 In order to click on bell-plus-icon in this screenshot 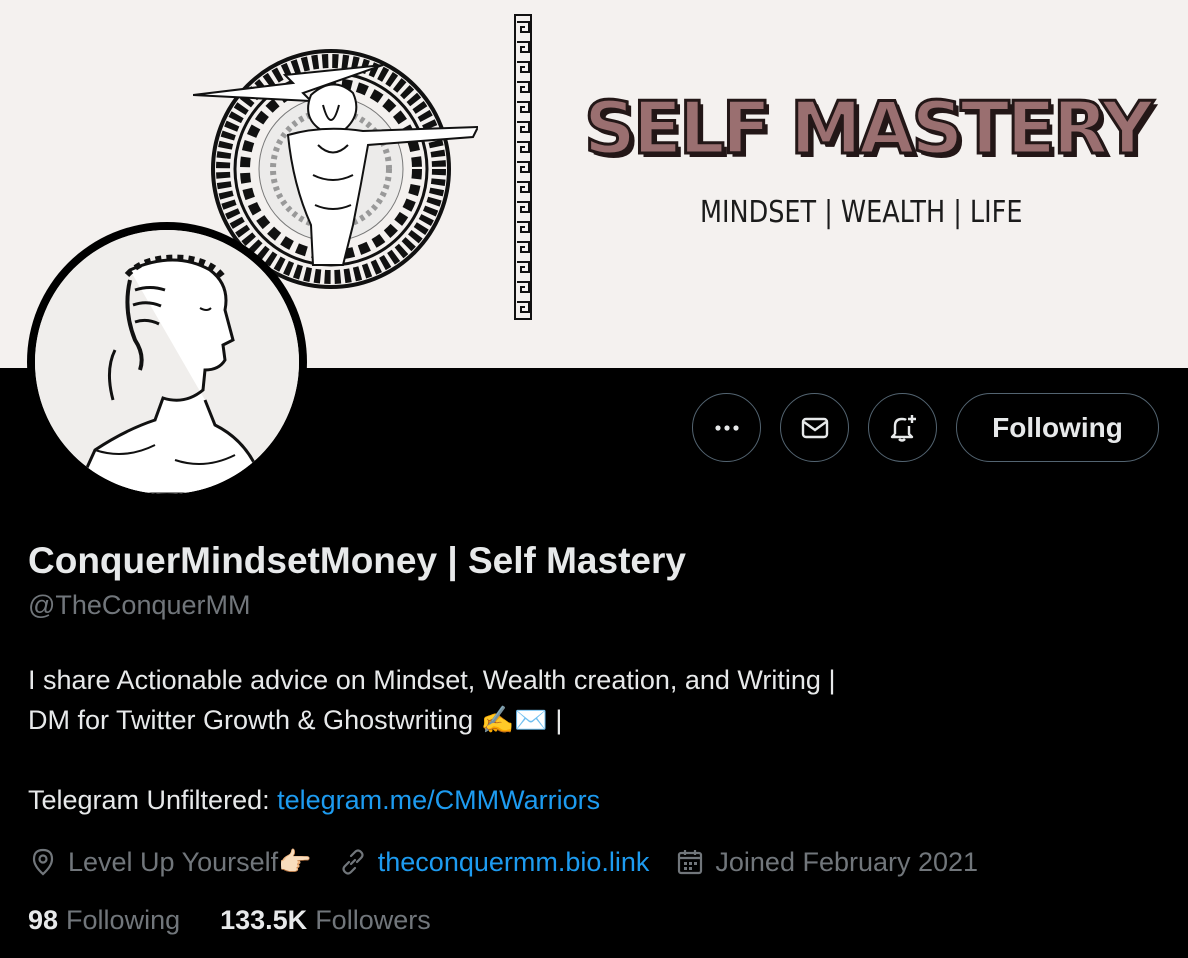, I will do `click(903, 428)`.